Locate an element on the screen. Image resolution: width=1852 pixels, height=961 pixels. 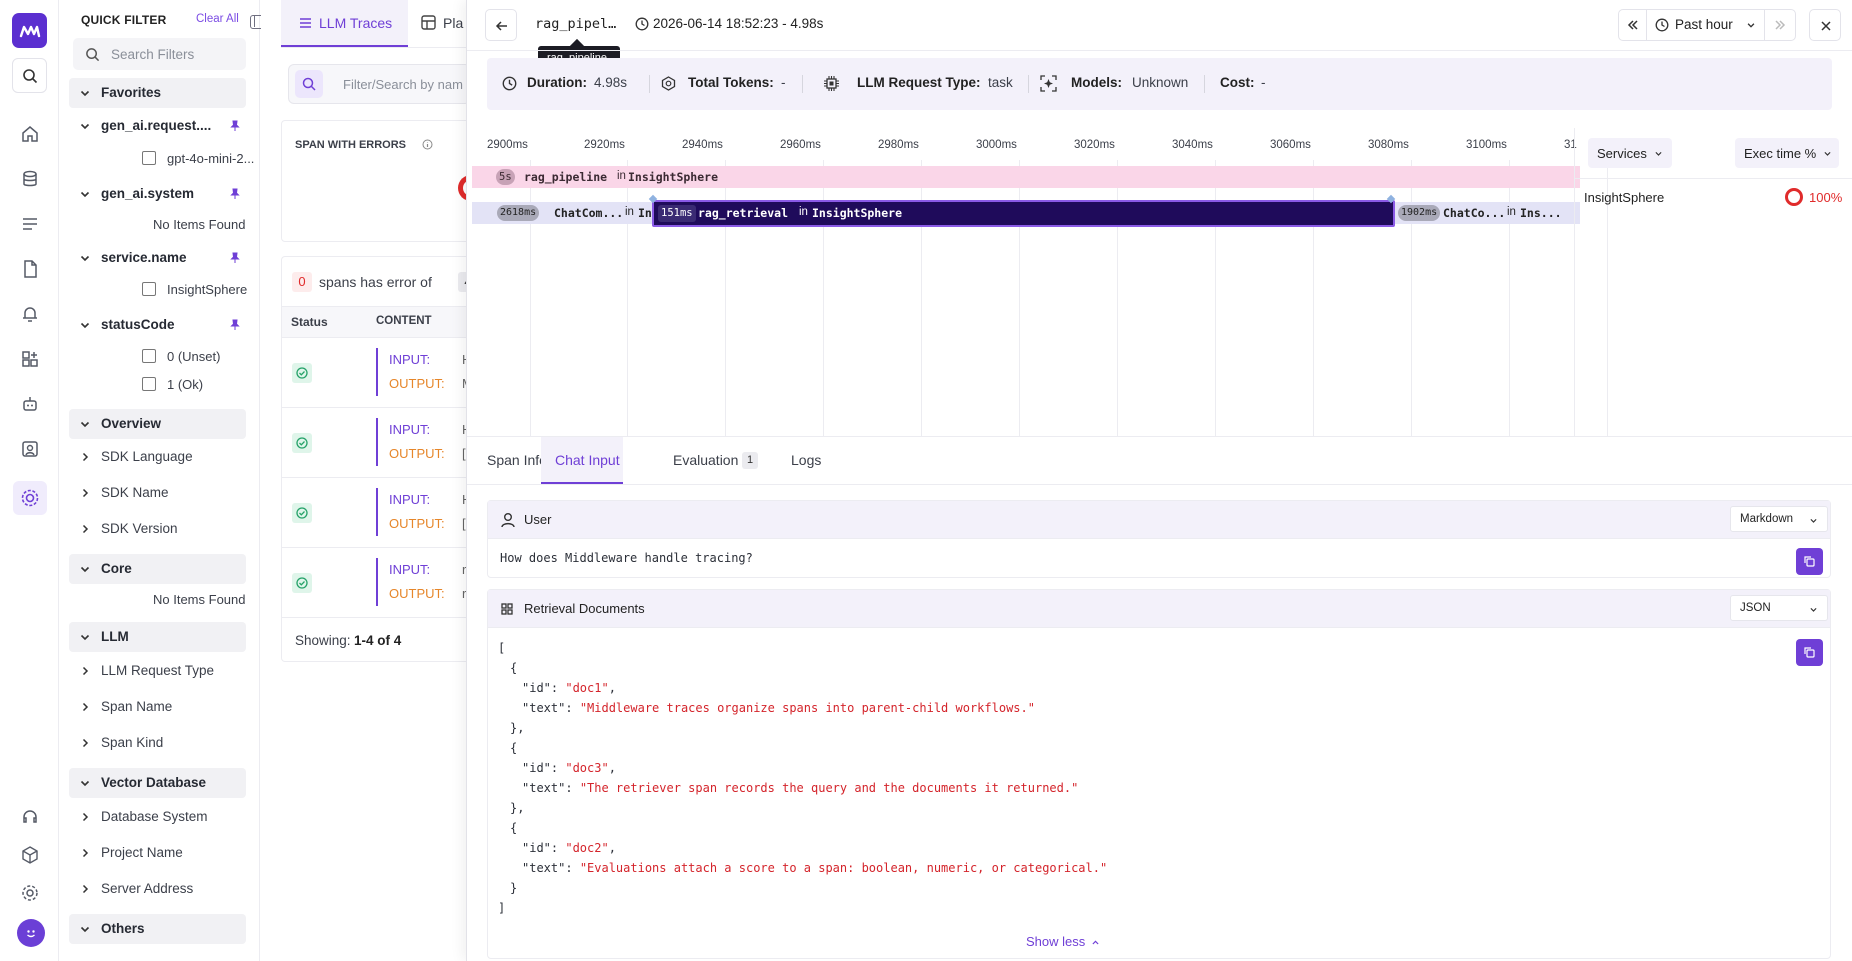
vector-database-group: Vector Database is located at coordinates (157, 783).